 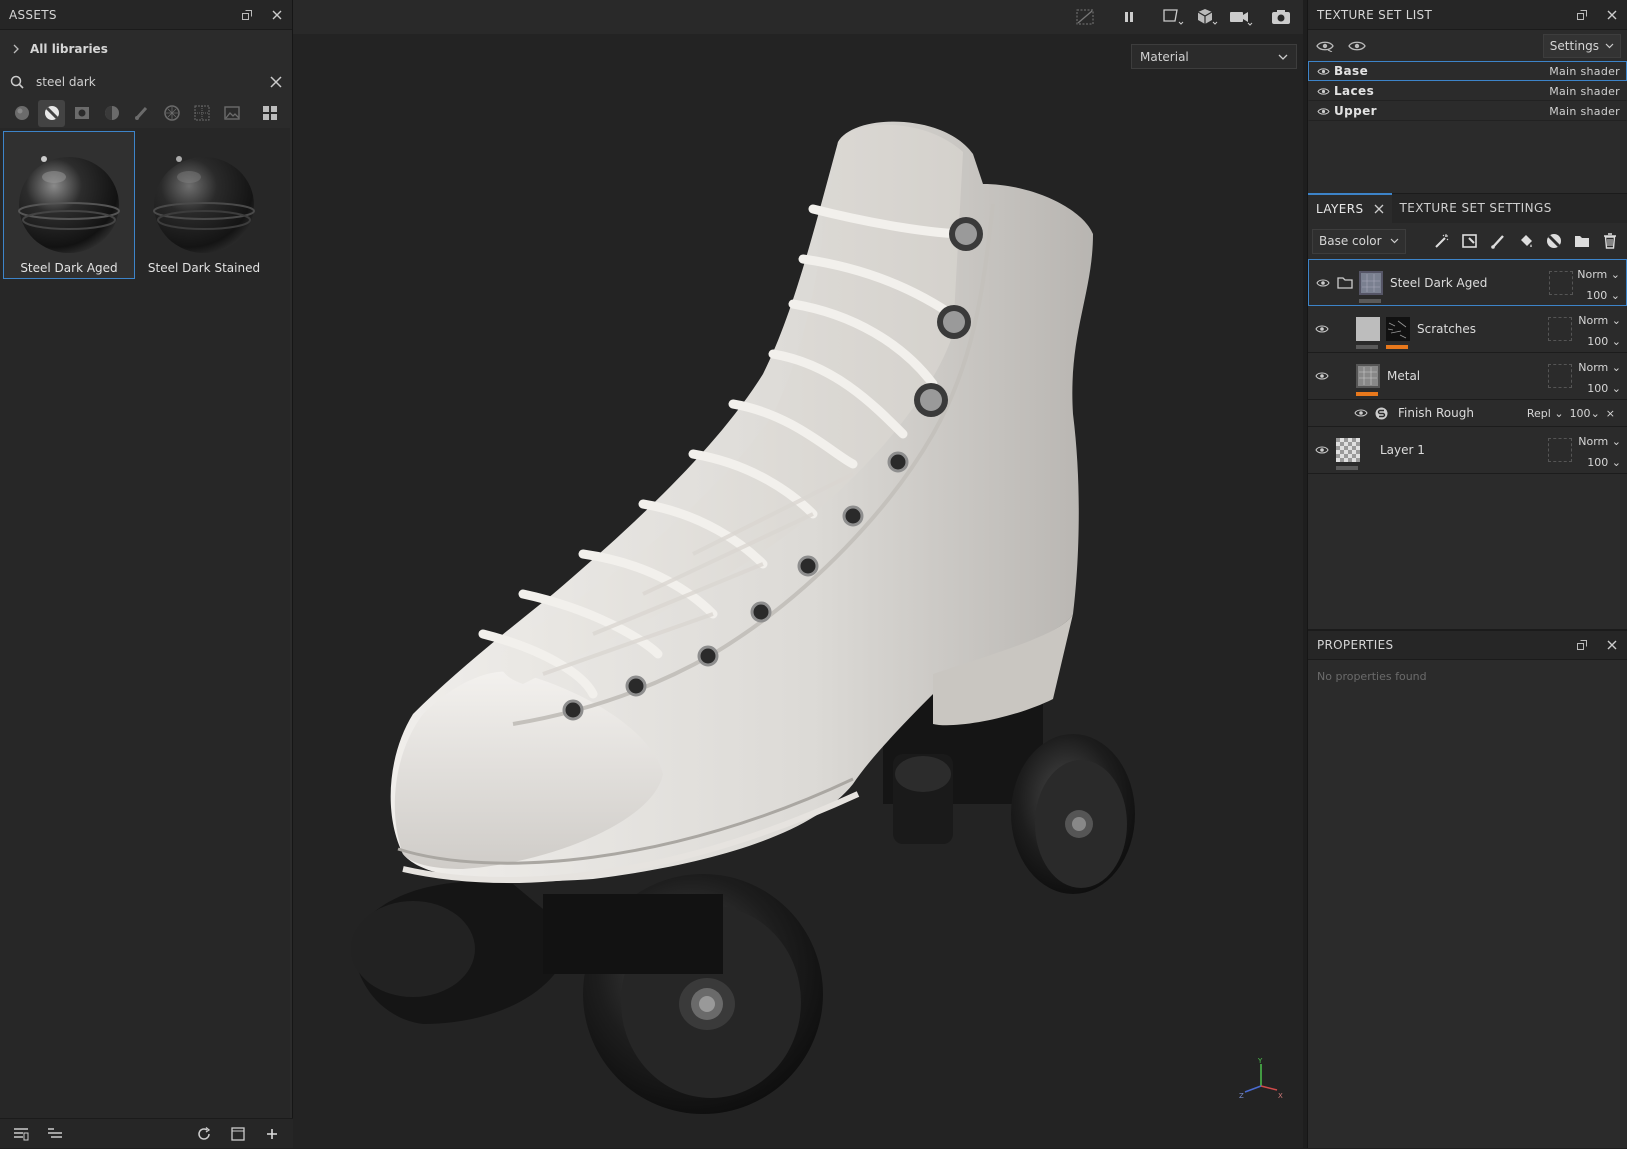 I want to click on 3d-cube-icon, so click(x=1207, y=17).